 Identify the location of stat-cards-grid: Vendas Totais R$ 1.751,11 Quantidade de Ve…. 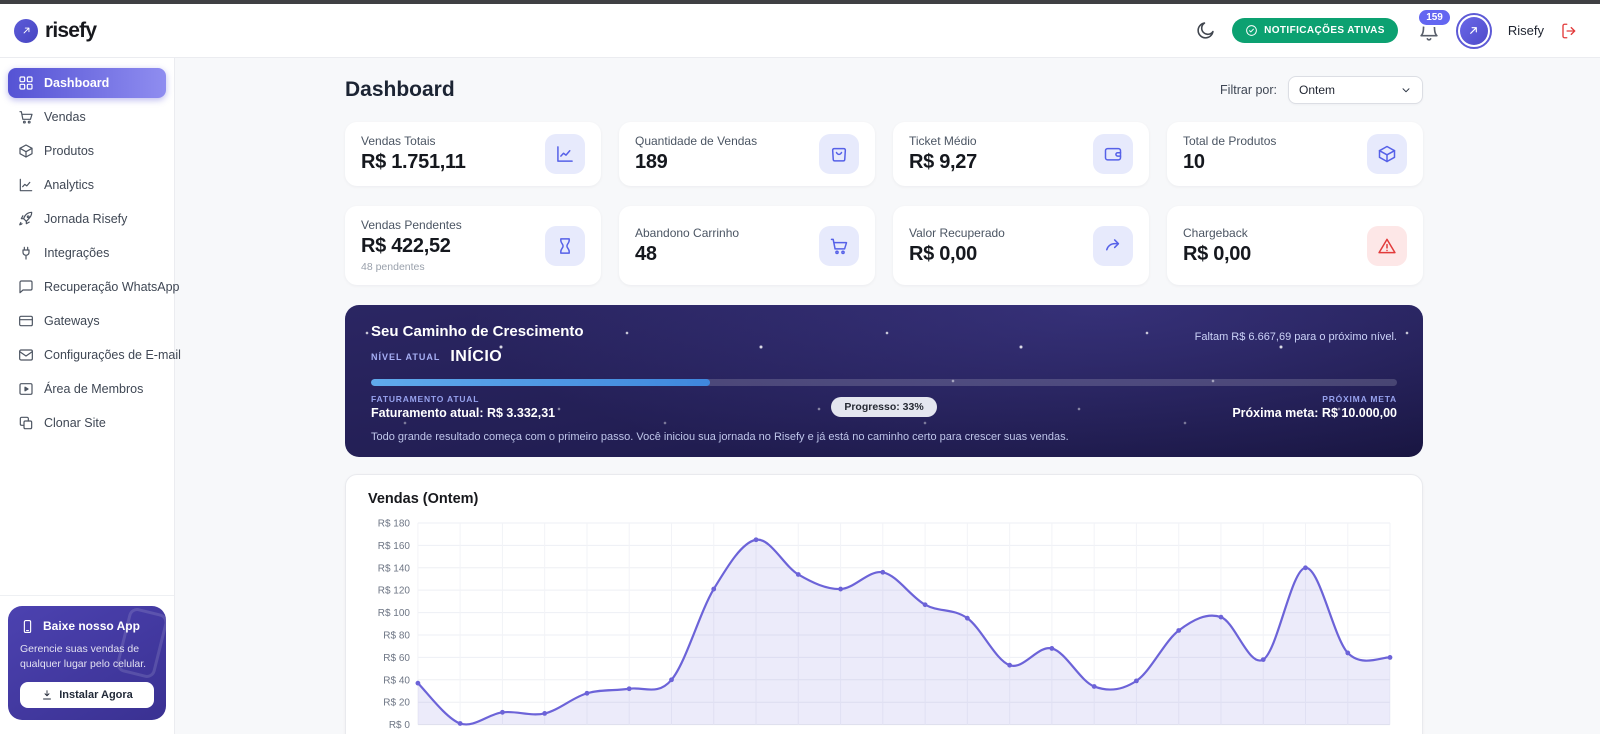
(884, 203).